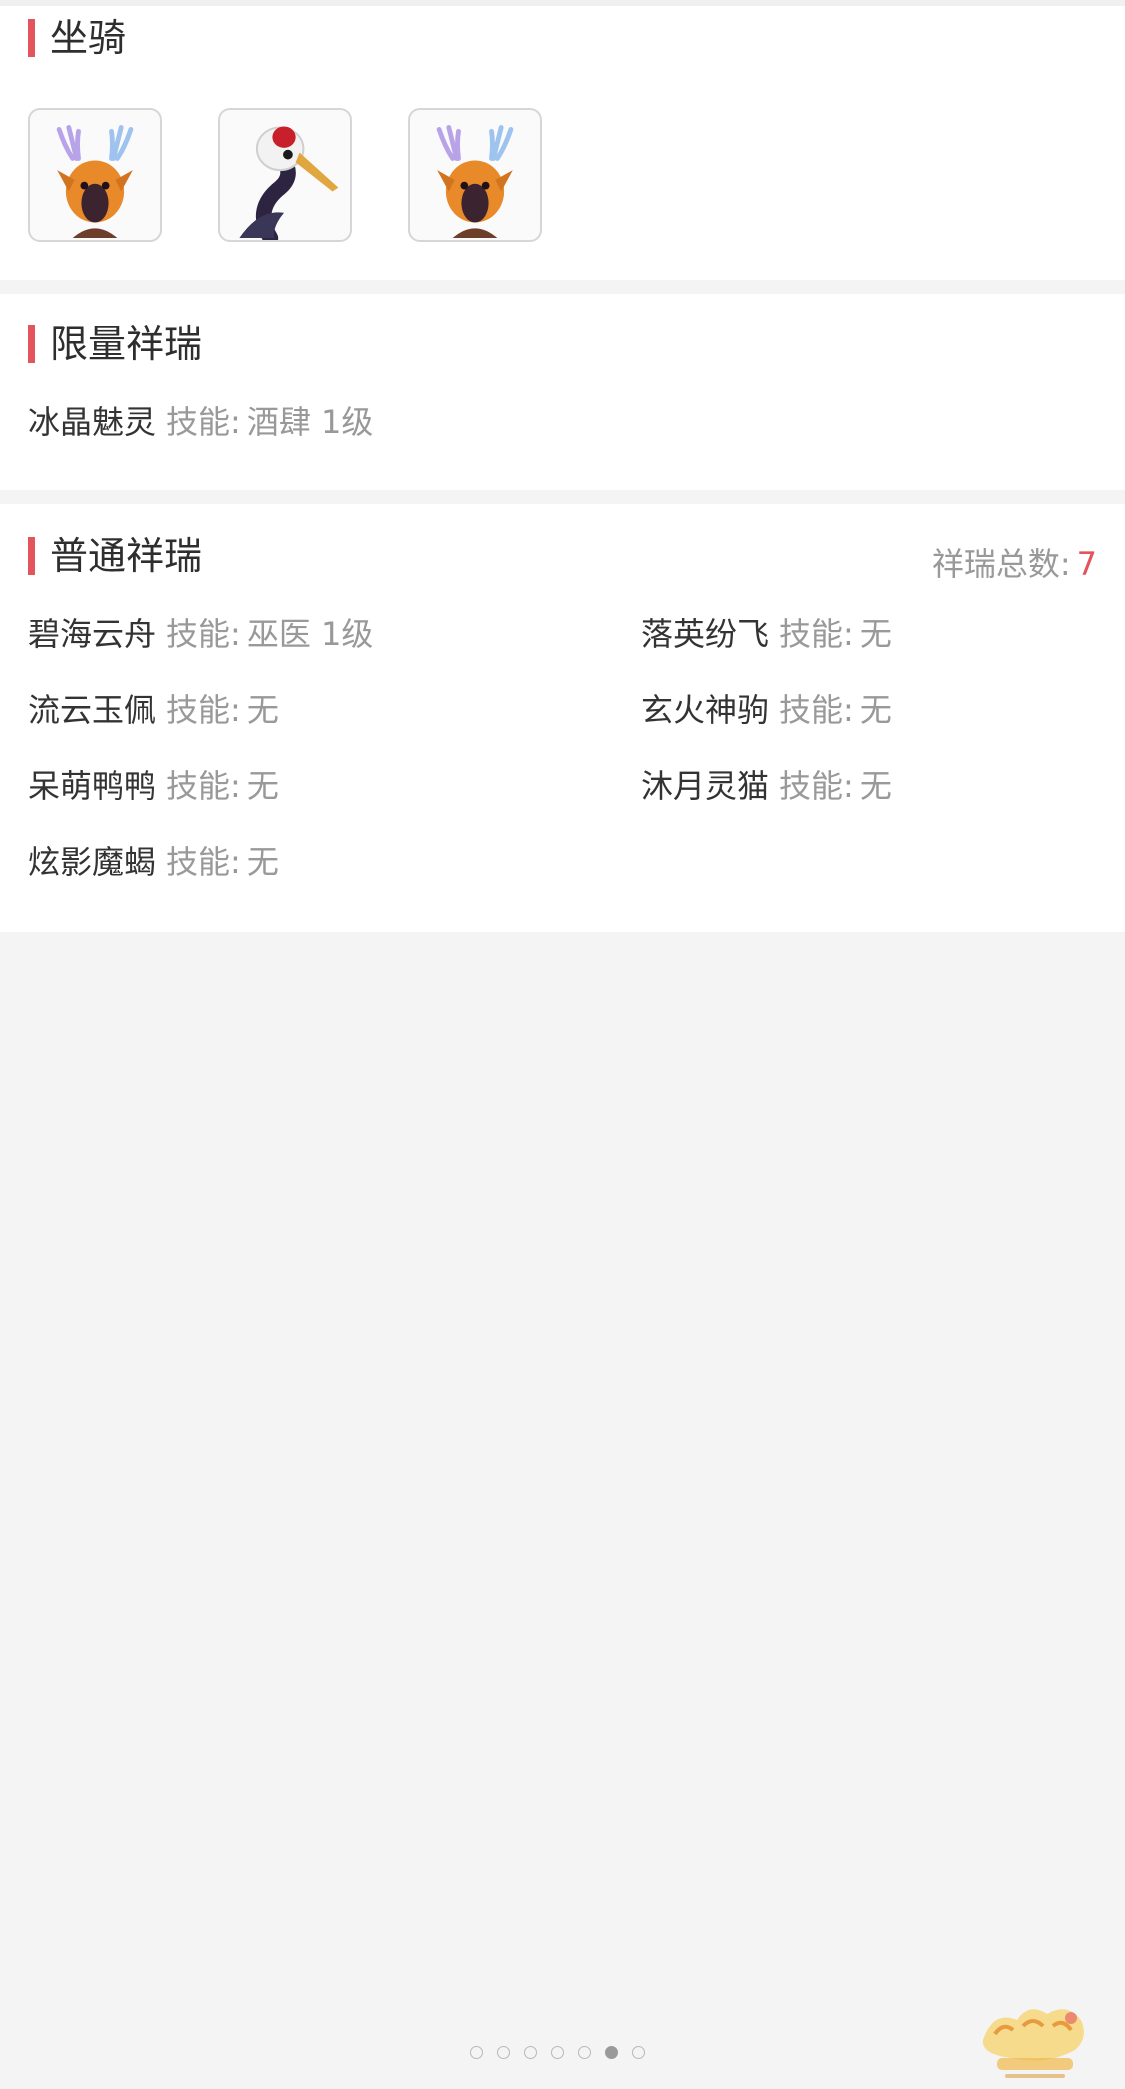  Describe the element at coordinates (562, 392) in the screenshot. I see `limited-section: 限量祥瑞 冰晶魅灵 技能: 酒肆 1级` at that location.